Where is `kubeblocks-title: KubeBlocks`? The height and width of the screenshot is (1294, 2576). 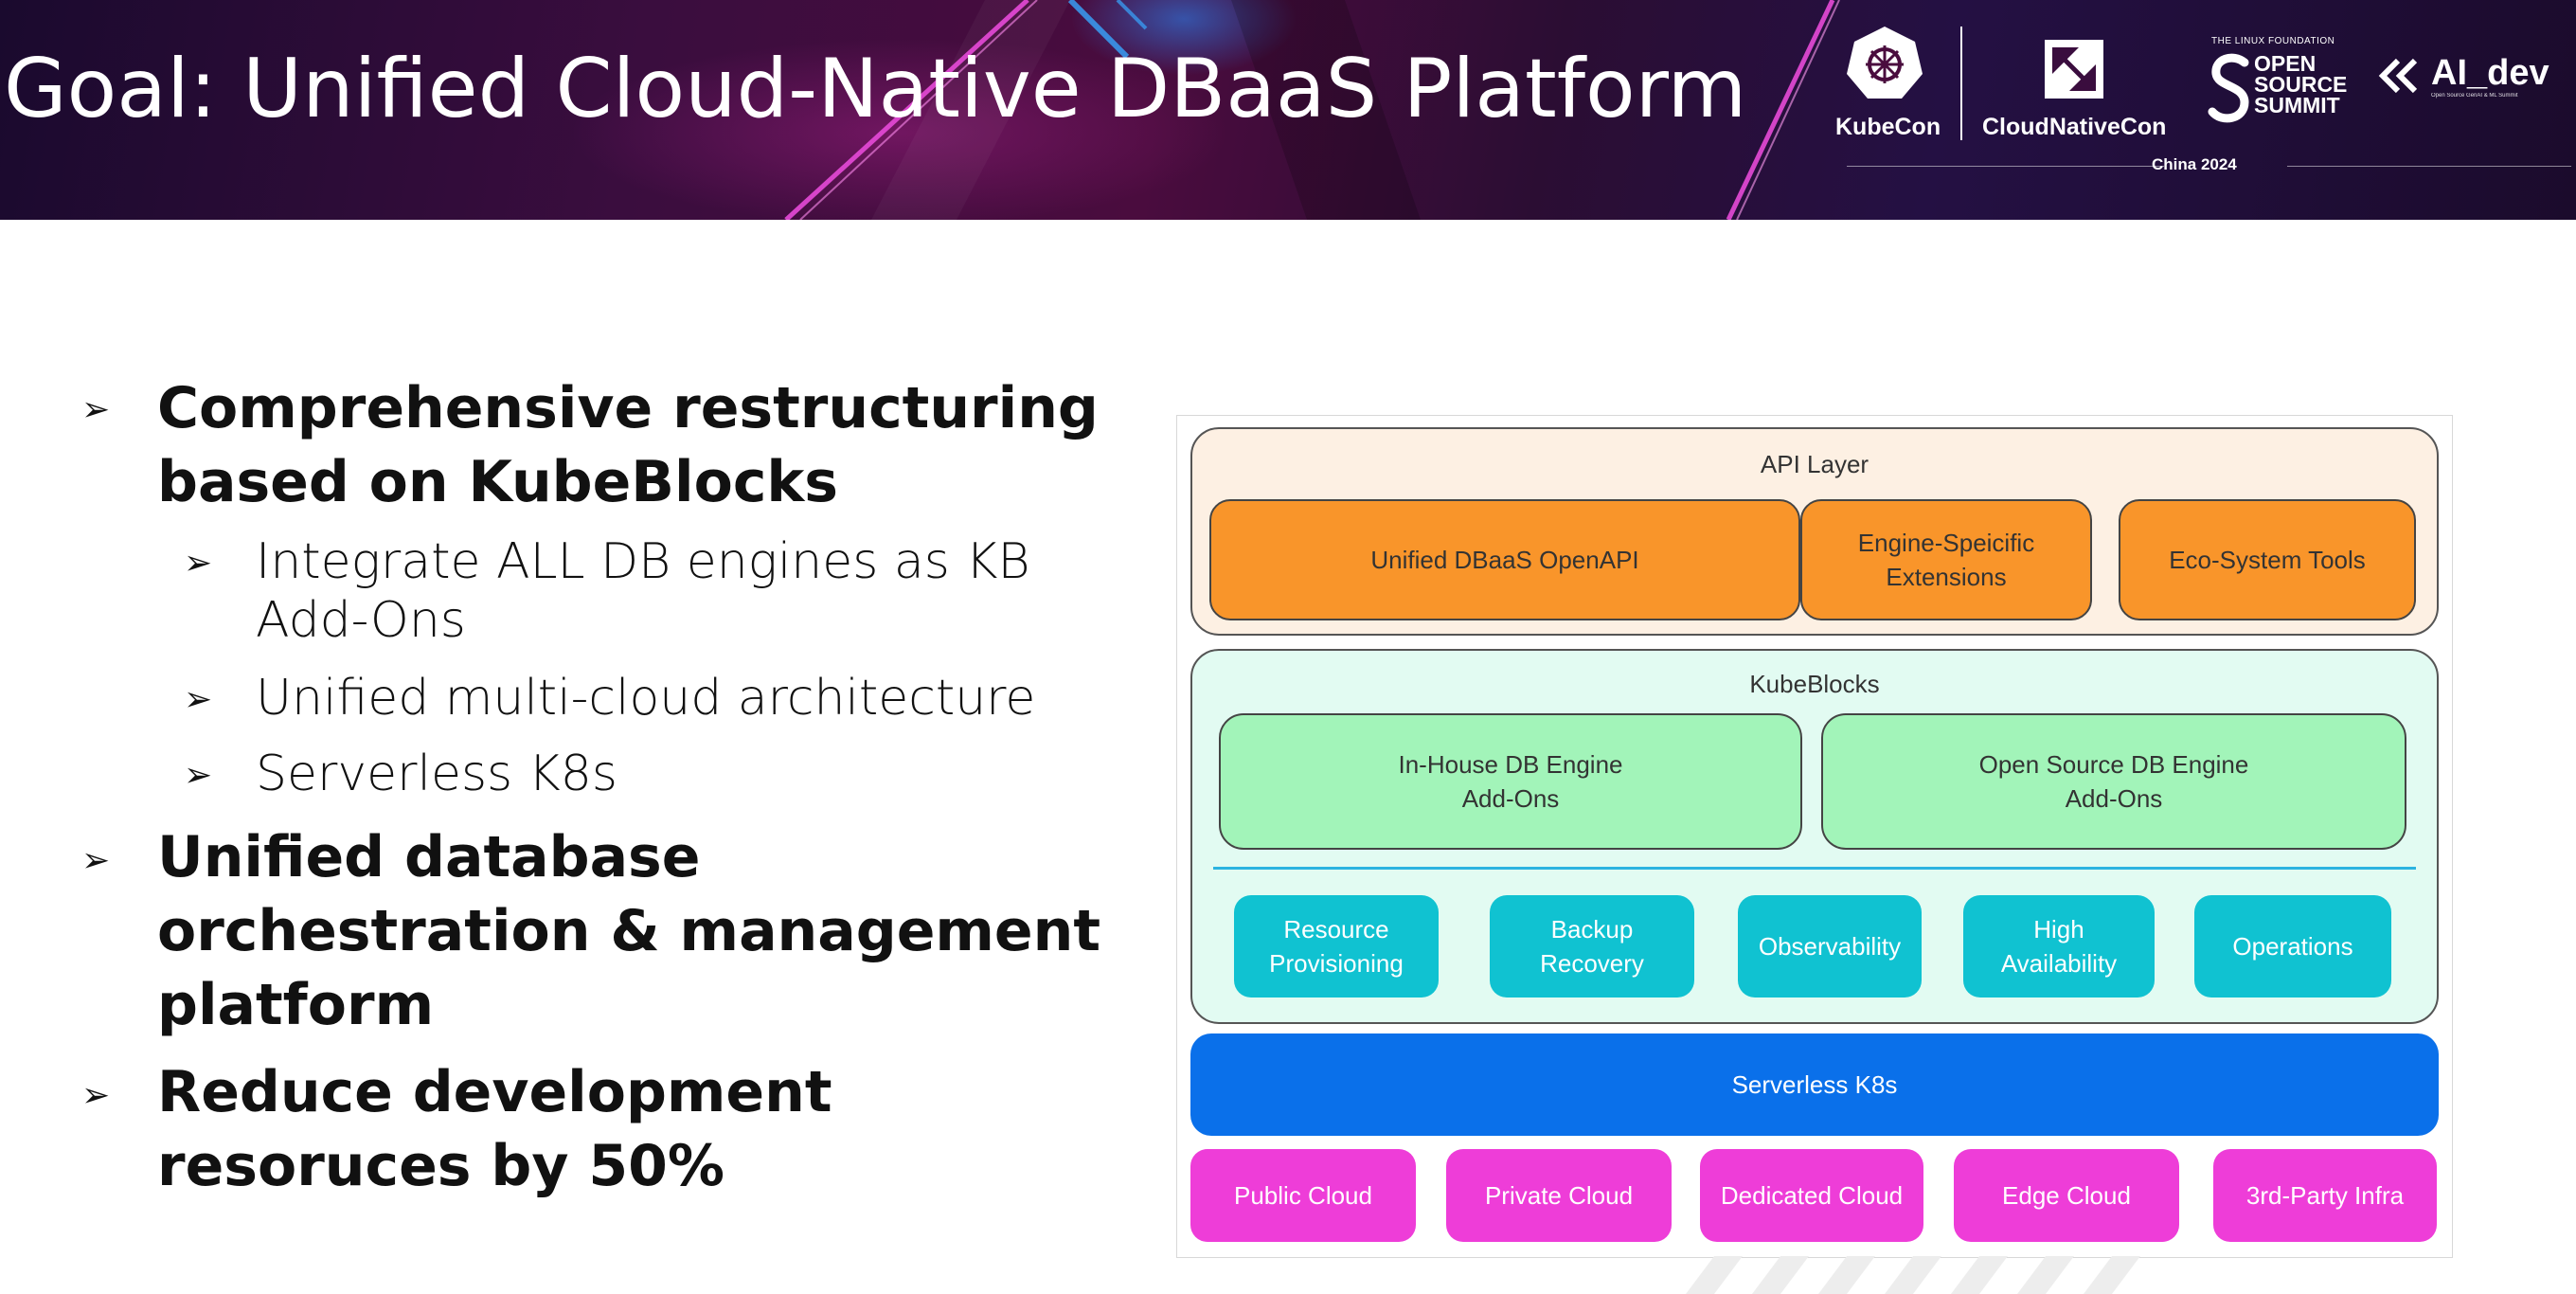 kubeblocks-title: KubeBlocks is located at coordinates (1814, 684).